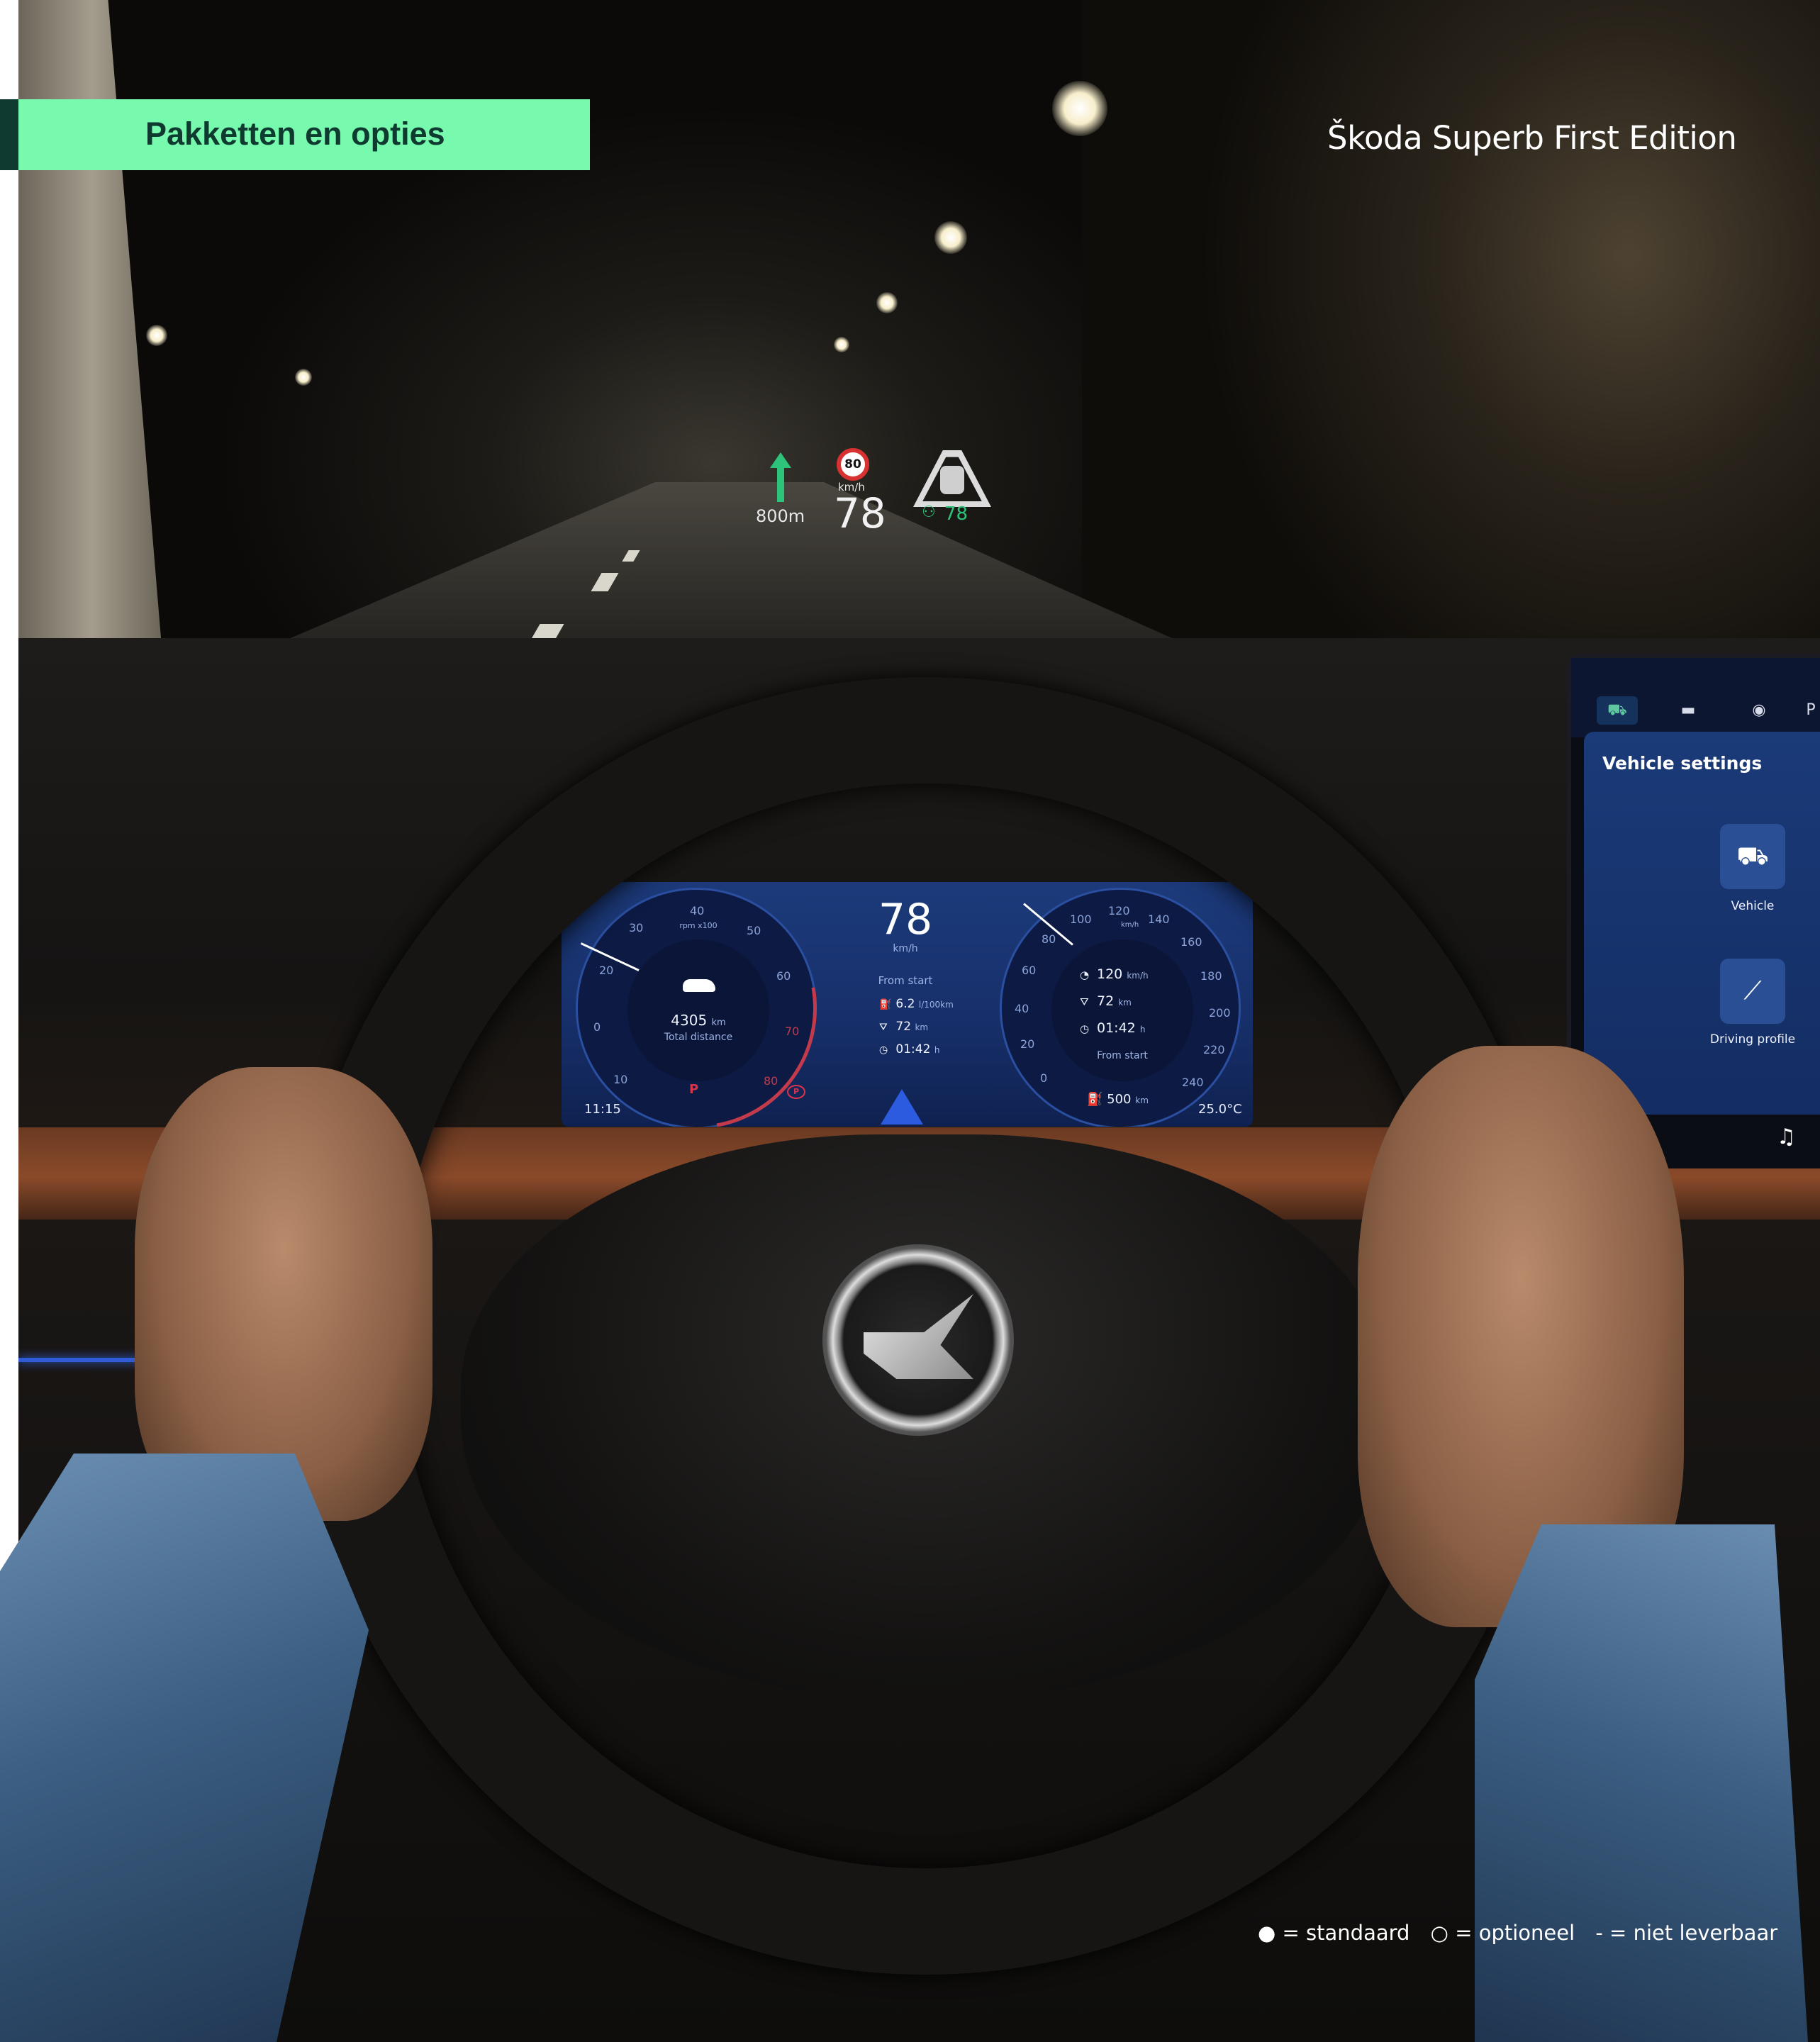 Image resolution: width=1820 pixels, height=2042 pixels. What do you see at coordinates (1451, 319) in the screenshot?
I see `tunnel-wall` at bounding box center [1451, 319].